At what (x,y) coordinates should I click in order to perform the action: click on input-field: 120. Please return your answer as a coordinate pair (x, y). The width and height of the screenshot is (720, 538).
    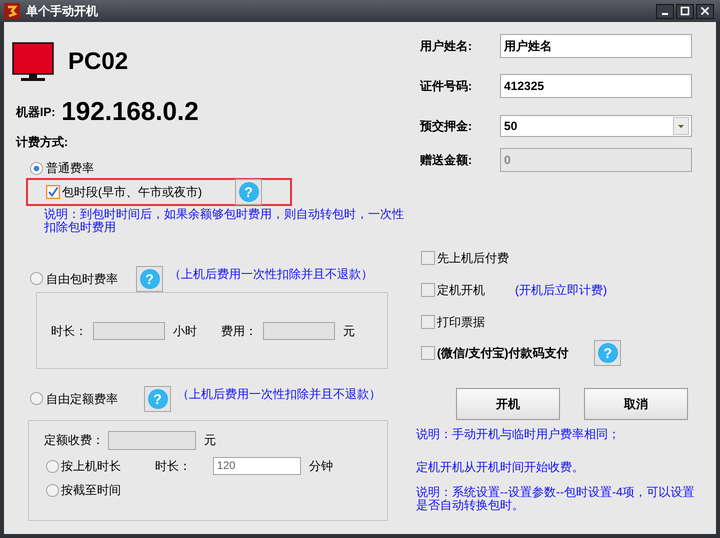
    Looking at the image, I should click on (257, 466).